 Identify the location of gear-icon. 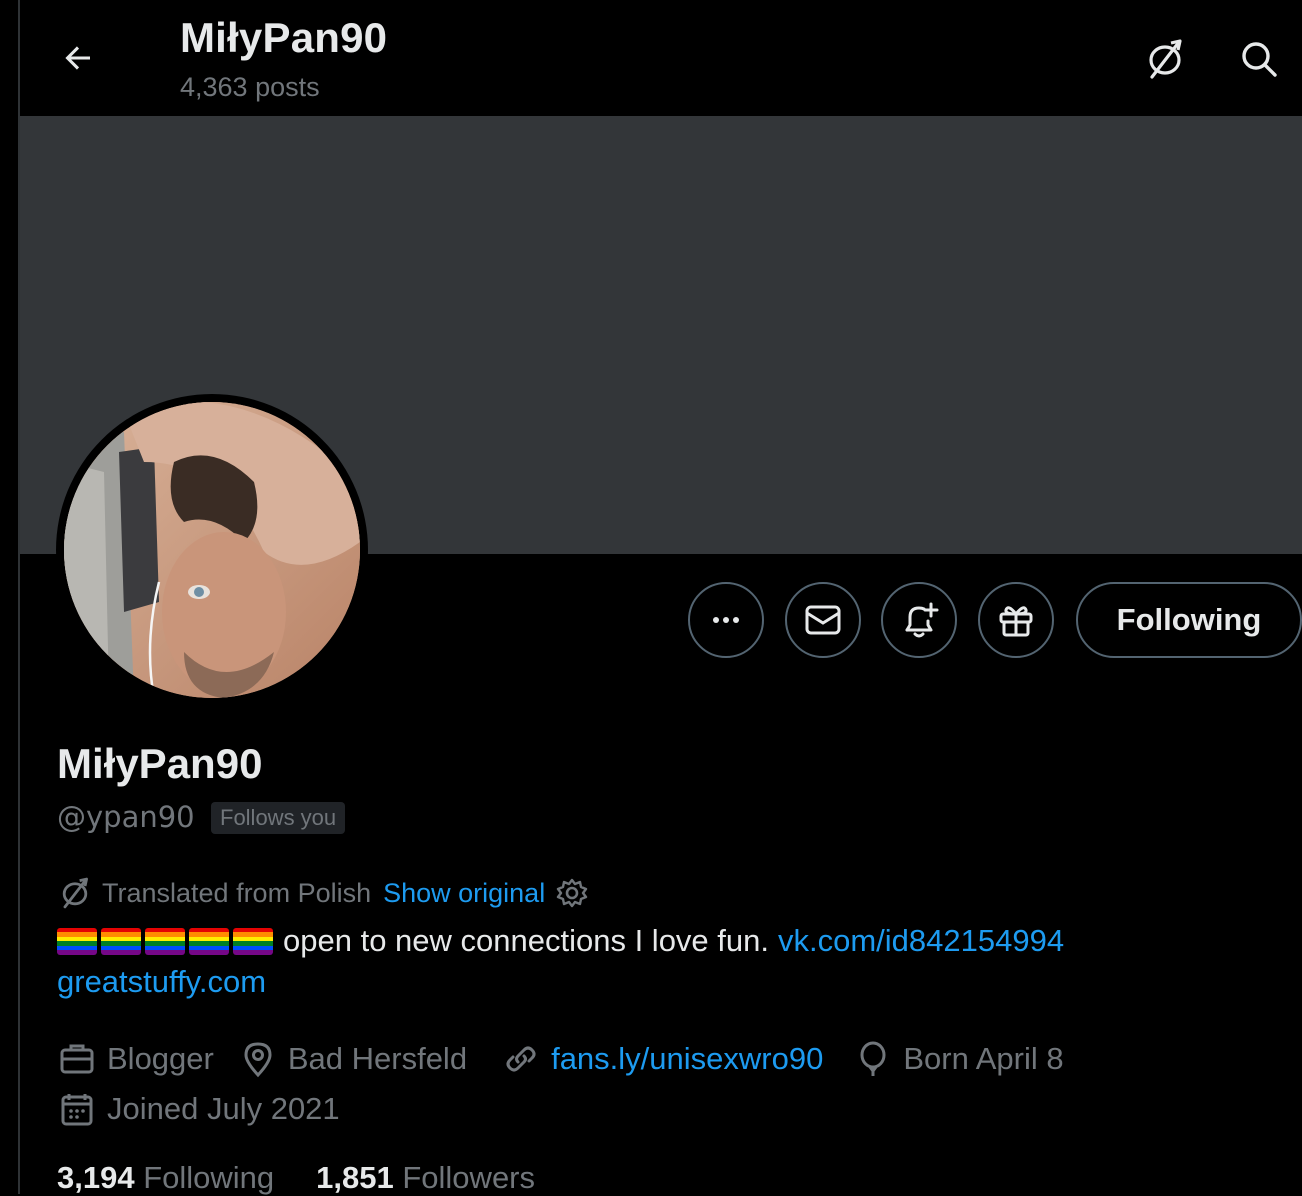
(572, 893).